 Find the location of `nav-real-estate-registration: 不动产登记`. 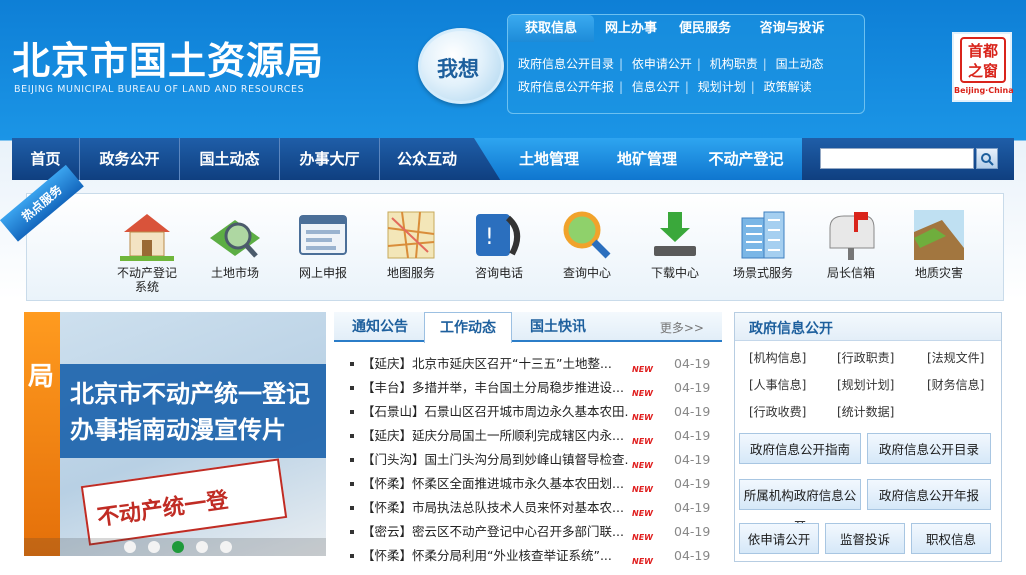

nav-real-estate-registration: 不动产登记 is located at coordinates (746, 159).